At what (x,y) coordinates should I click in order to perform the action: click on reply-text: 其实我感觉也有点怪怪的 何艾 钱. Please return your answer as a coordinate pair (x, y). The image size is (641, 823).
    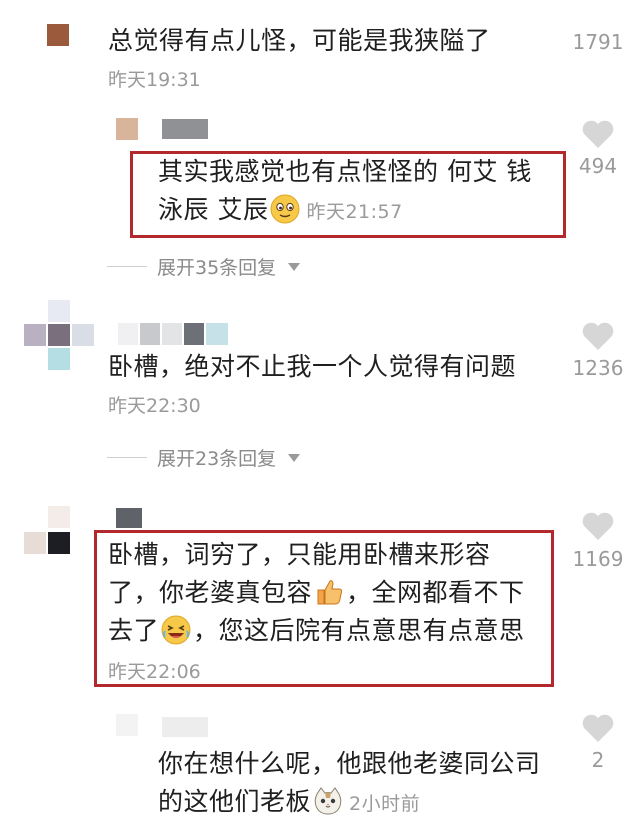
    Looking at the image, I should click on (345, 172).